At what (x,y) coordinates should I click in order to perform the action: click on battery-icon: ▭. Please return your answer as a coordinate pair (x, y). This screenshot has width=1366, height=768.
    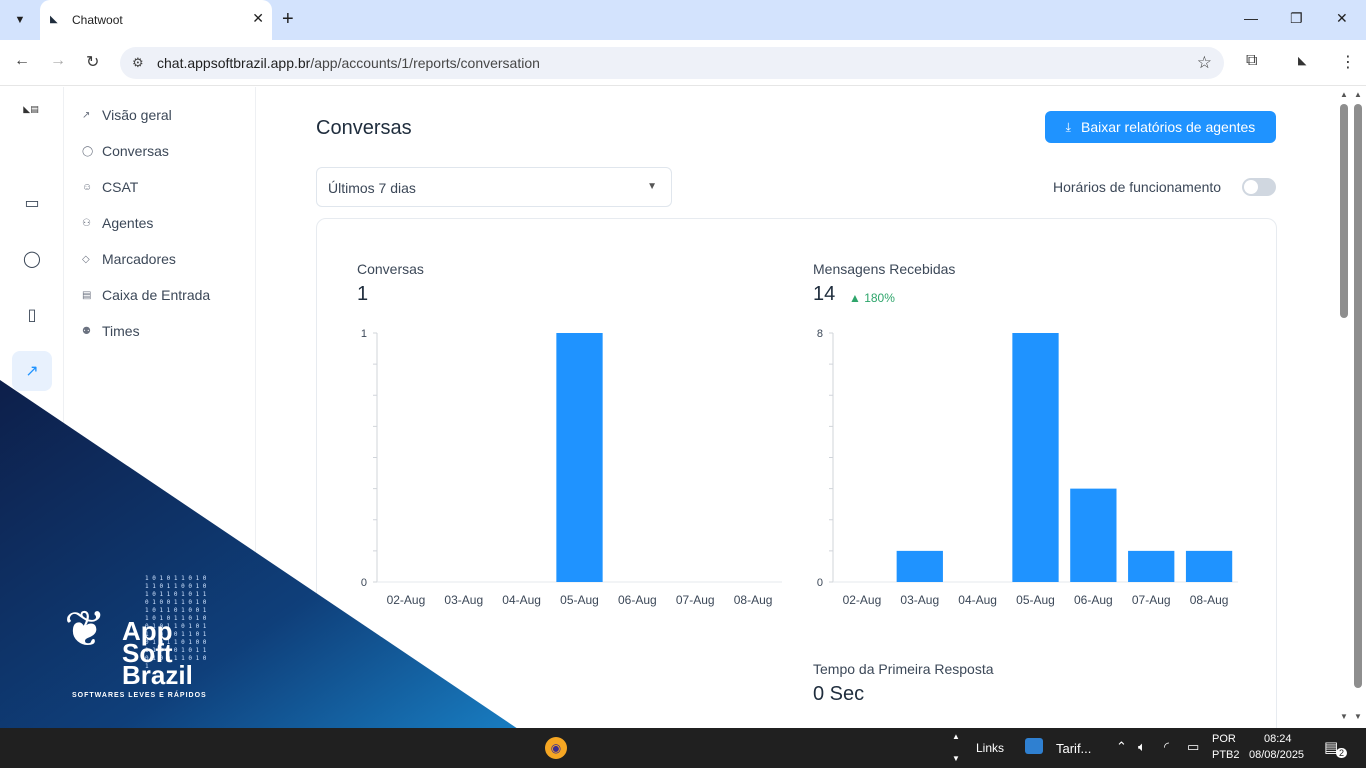
    Looking at the image, I should click on (1193, 747).